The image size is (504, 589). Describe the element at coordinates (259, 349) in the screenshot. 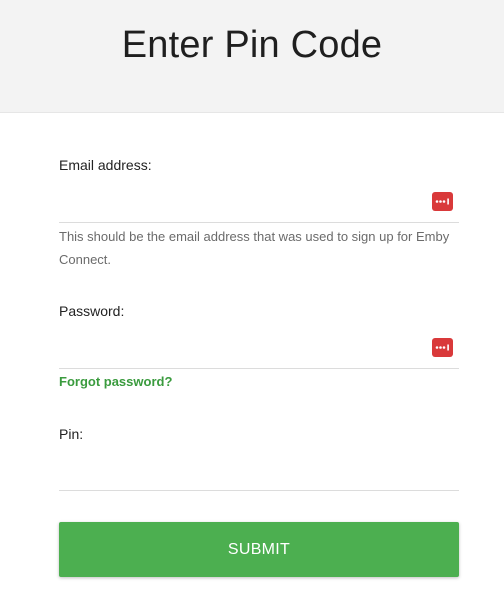

I see `password-field` at that location.